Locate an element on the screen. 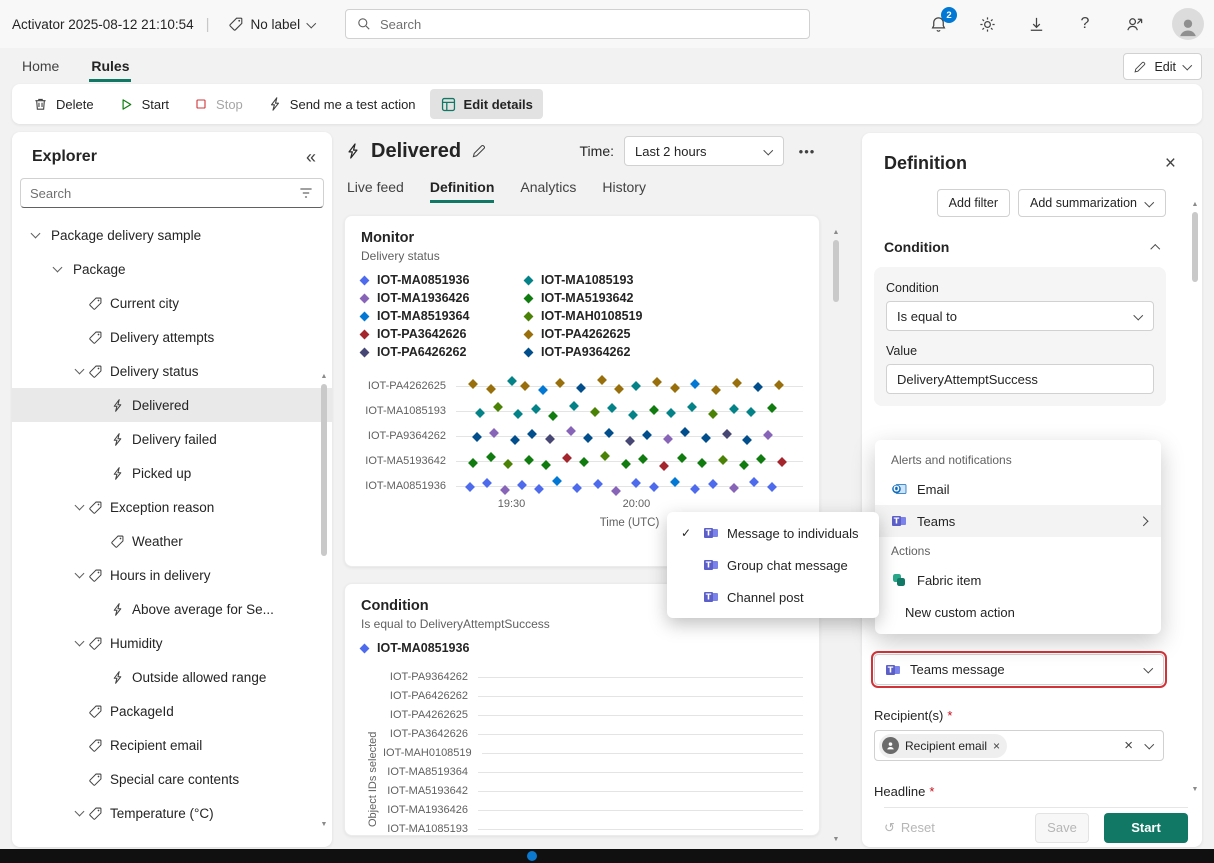  menu-item-custom-action: New custom action is located at coordinates (1018, 612).